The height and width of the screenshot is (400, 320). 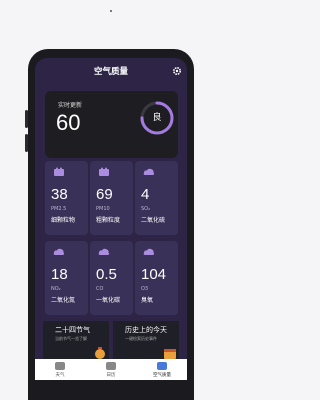 What do you see at coordinates (103, 209) in the screenshot?
I see `tile-code: PM10` at bounding box center [103, 209].